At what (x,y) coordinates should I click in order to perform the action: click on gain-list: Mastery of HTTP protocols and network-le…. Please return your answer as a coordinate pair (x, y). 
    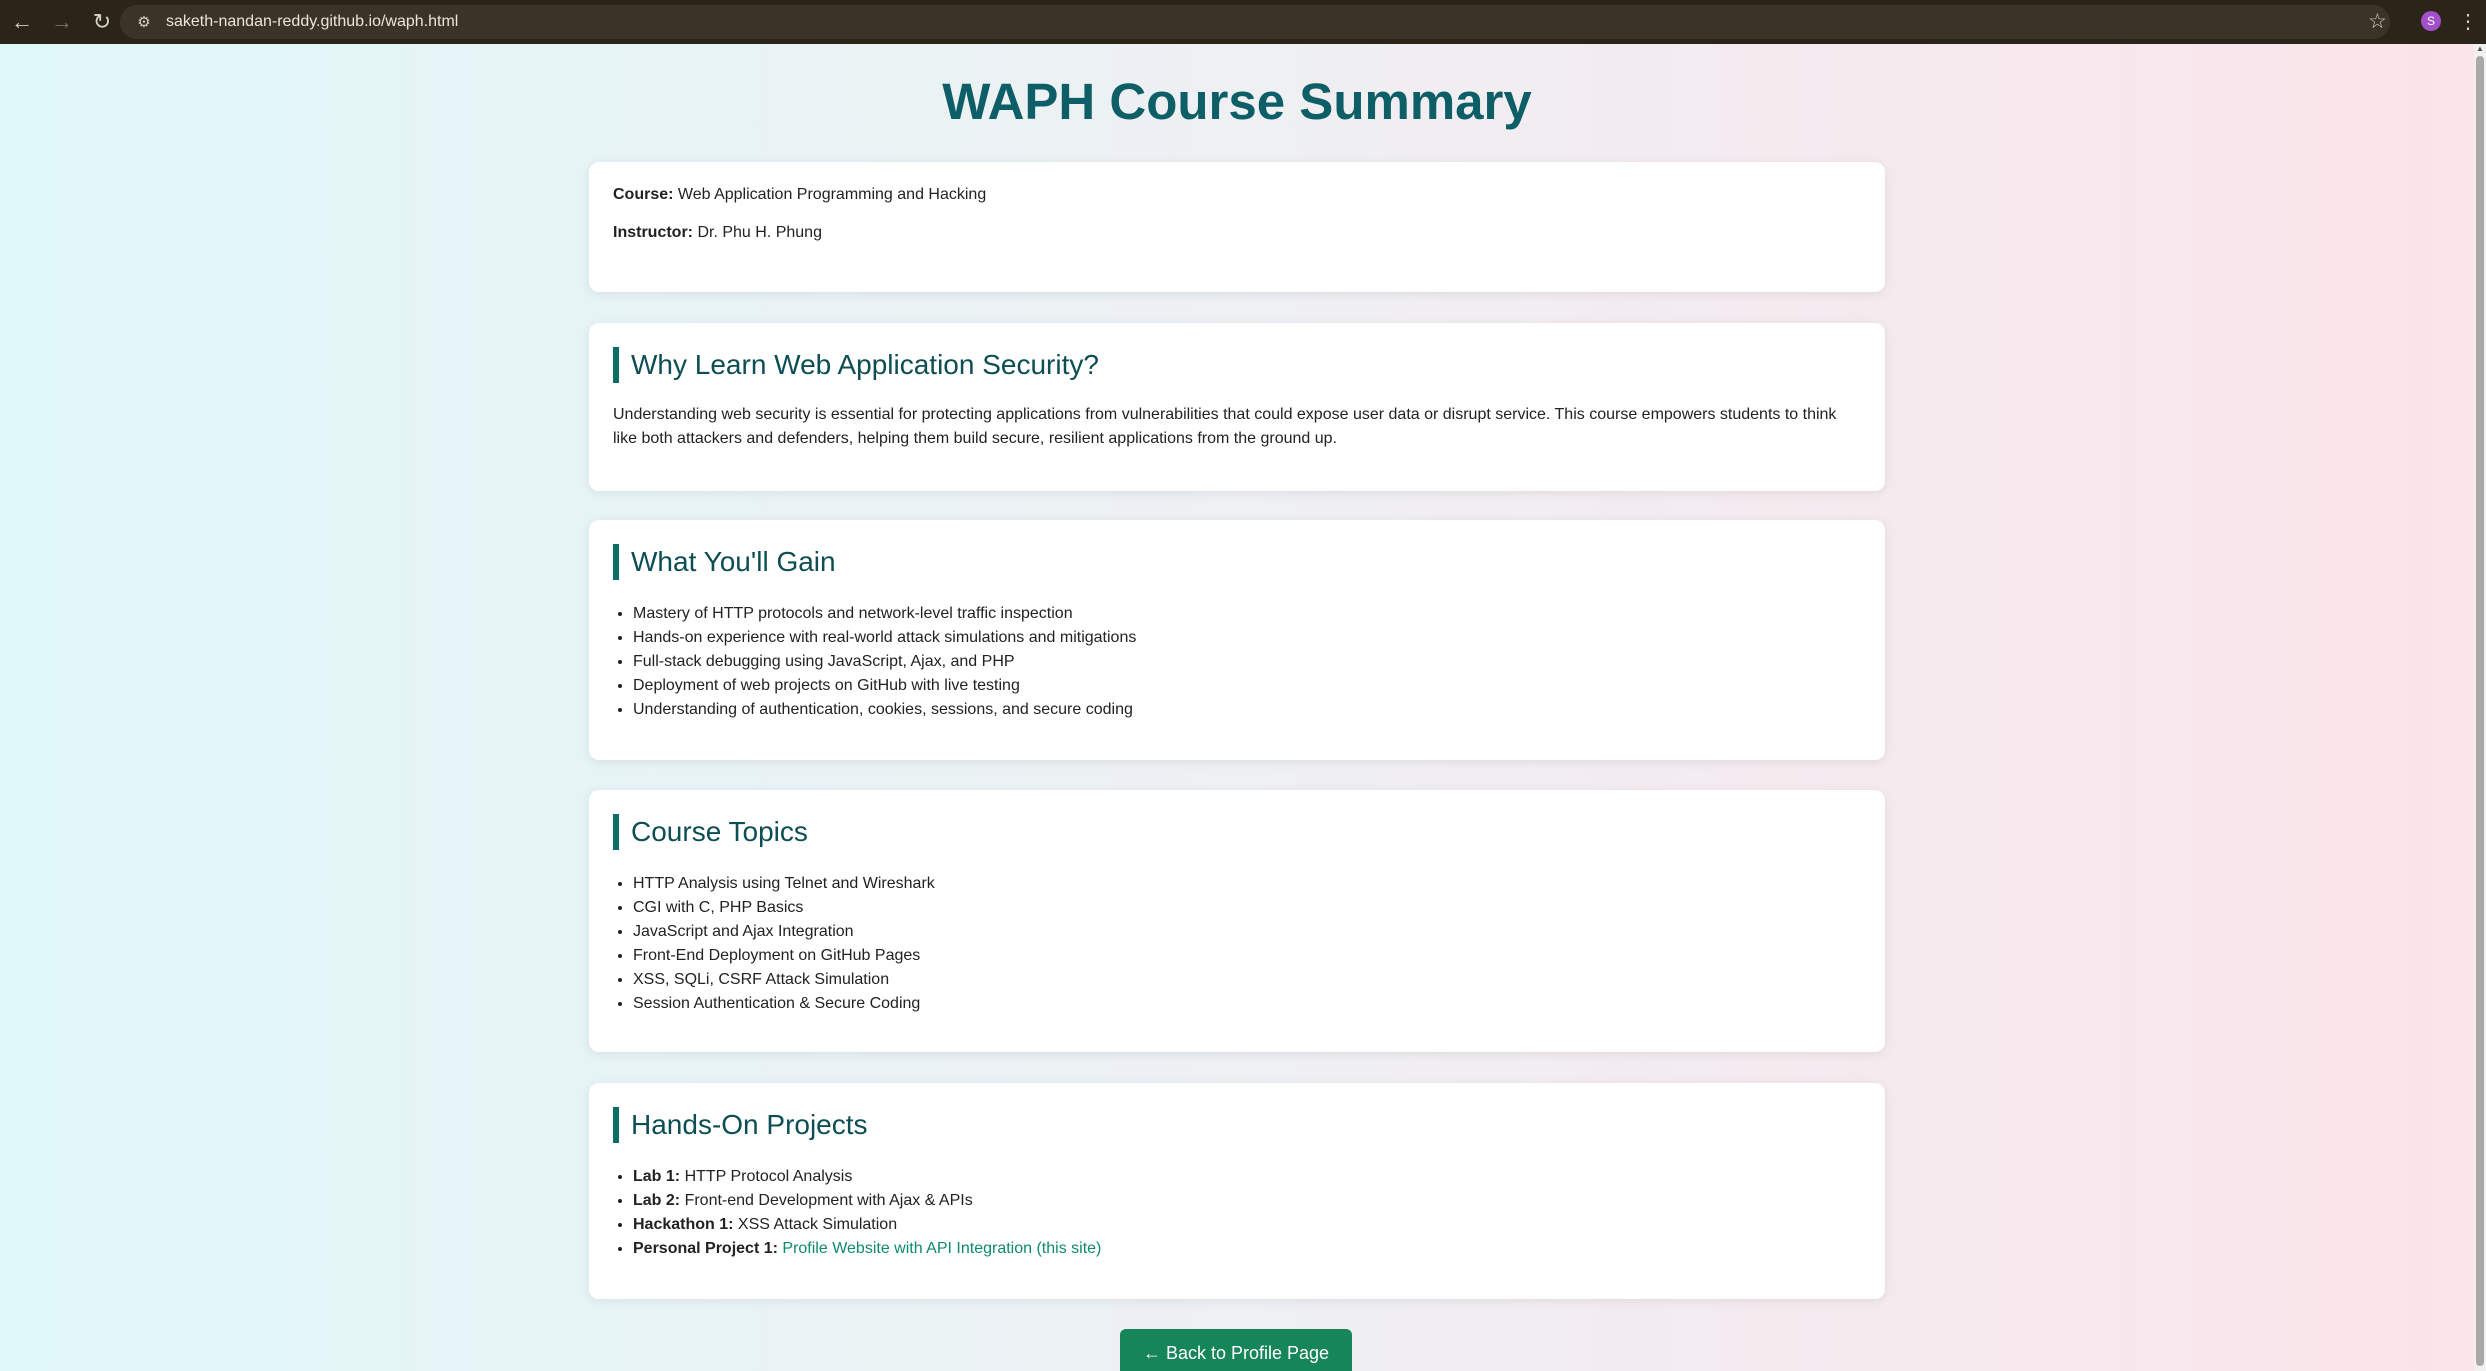
    Looking at the image, I should click on (1237, 662).